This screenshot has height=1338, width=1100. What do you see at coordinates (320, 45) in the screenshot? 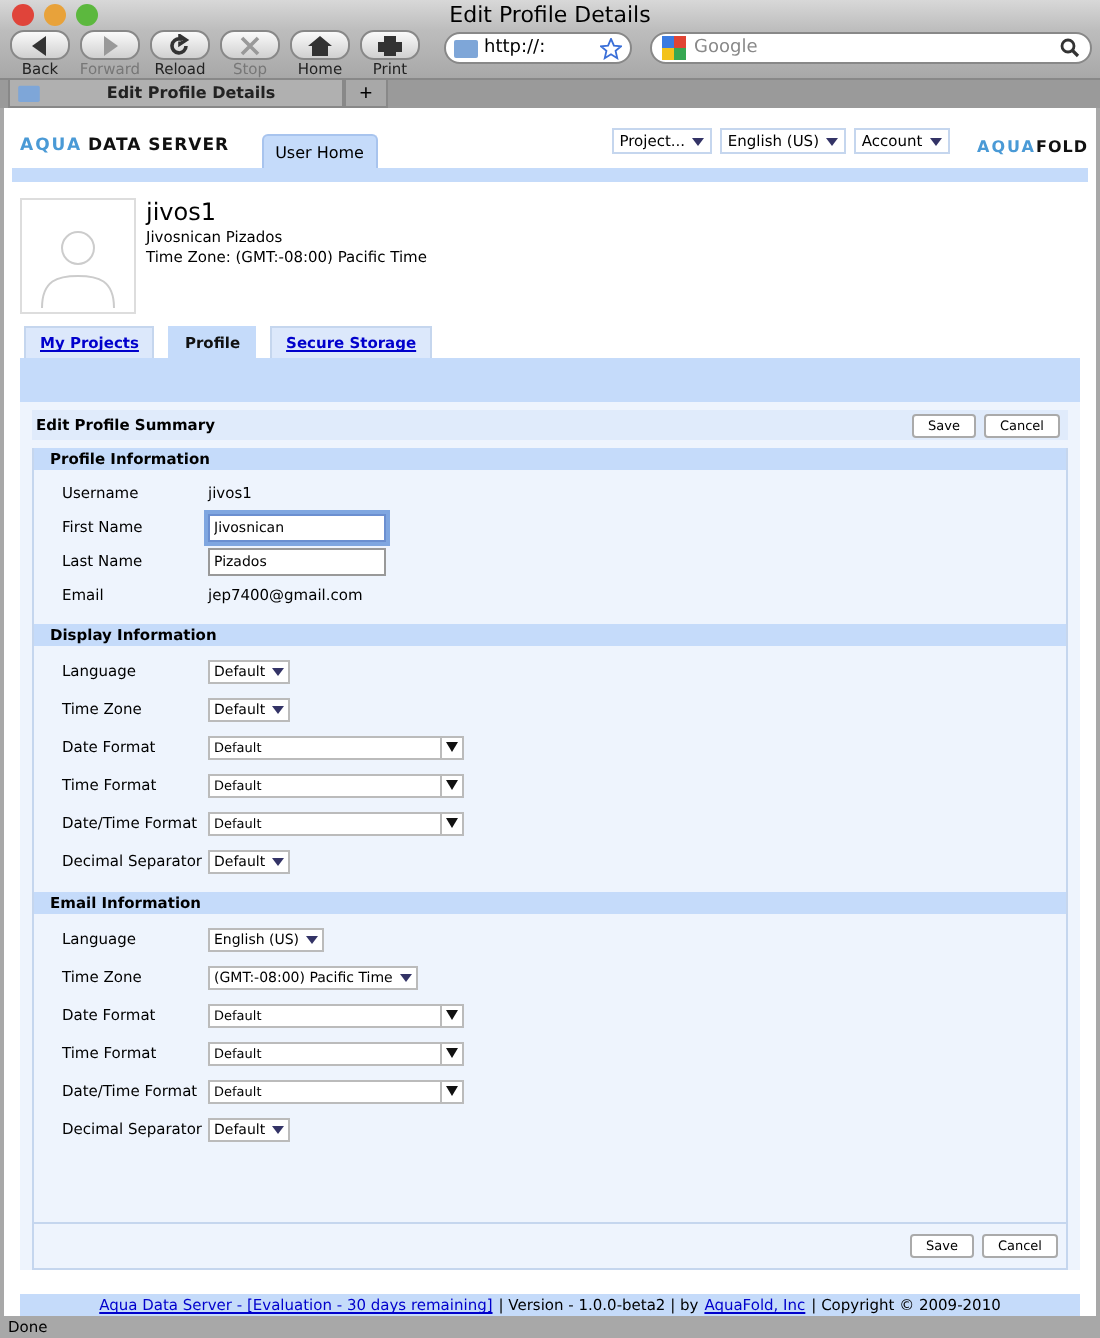
I see `home-icon` at bounding box center [320, 45].